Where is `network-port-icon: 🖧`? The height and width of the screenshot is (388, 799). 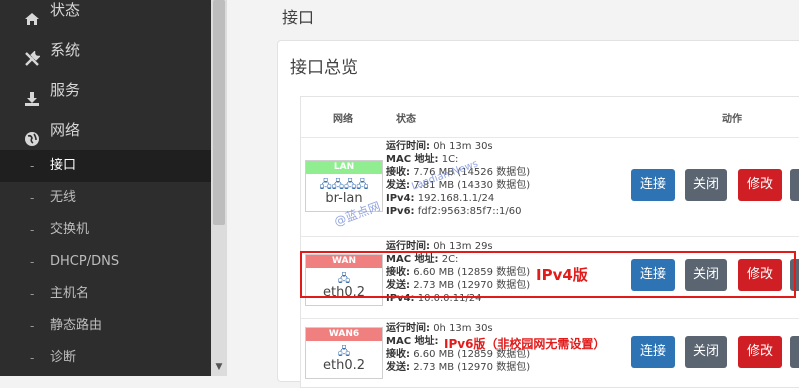
network-port-icon: 🖧 is located at coordinates (344, 351).